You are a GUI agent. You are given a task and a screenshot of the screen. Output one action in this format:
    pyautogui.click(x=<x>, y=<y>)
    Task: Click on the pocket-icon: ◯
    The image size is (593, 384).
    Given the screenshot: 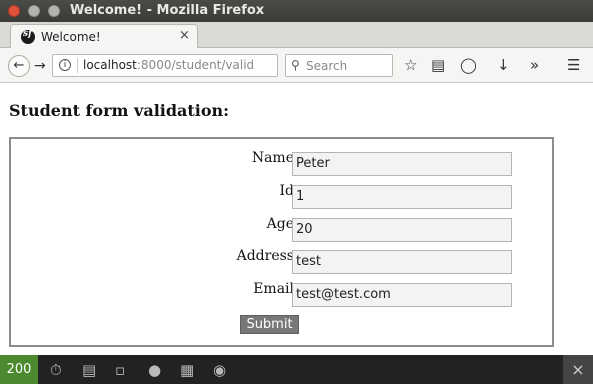 What is the action you would take?
    pyautogui.click(x=468, y=65)
    